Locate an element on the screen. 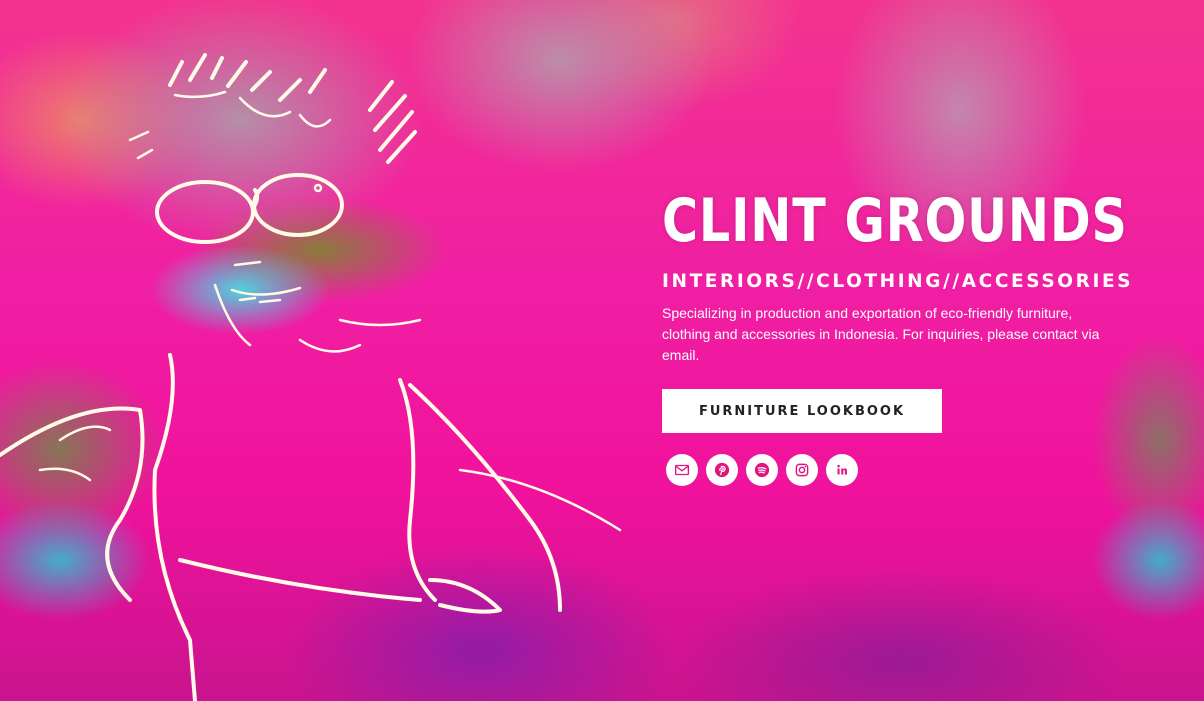 This screenshot has width=1204, height=701. site-tagline: INTERIORS//CLOTHING//ACCESSORIES is located at coordinates (898, 281).